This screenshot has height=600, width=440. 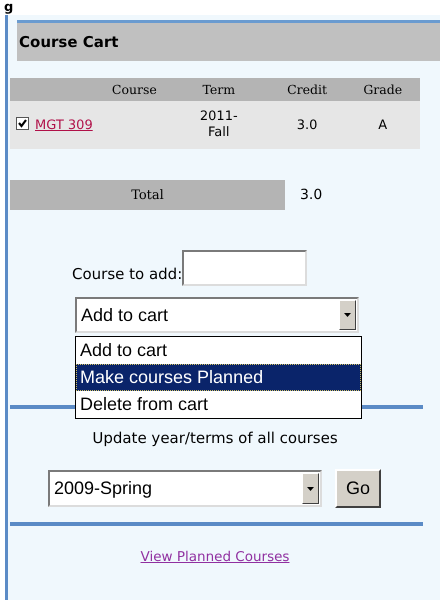 What do you see at coordinates (147, 195) in the screenshot?
I see `total-label: Total` at bounding box center [147, 195].